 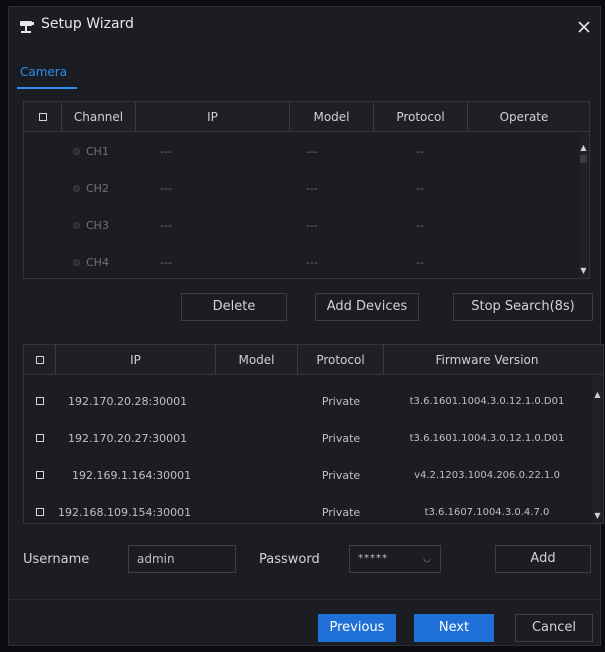 What do you see at coordinates (395, 559) in the screenshot?
I see `password-input: ***** ◡` at bounding box center [395, 559].